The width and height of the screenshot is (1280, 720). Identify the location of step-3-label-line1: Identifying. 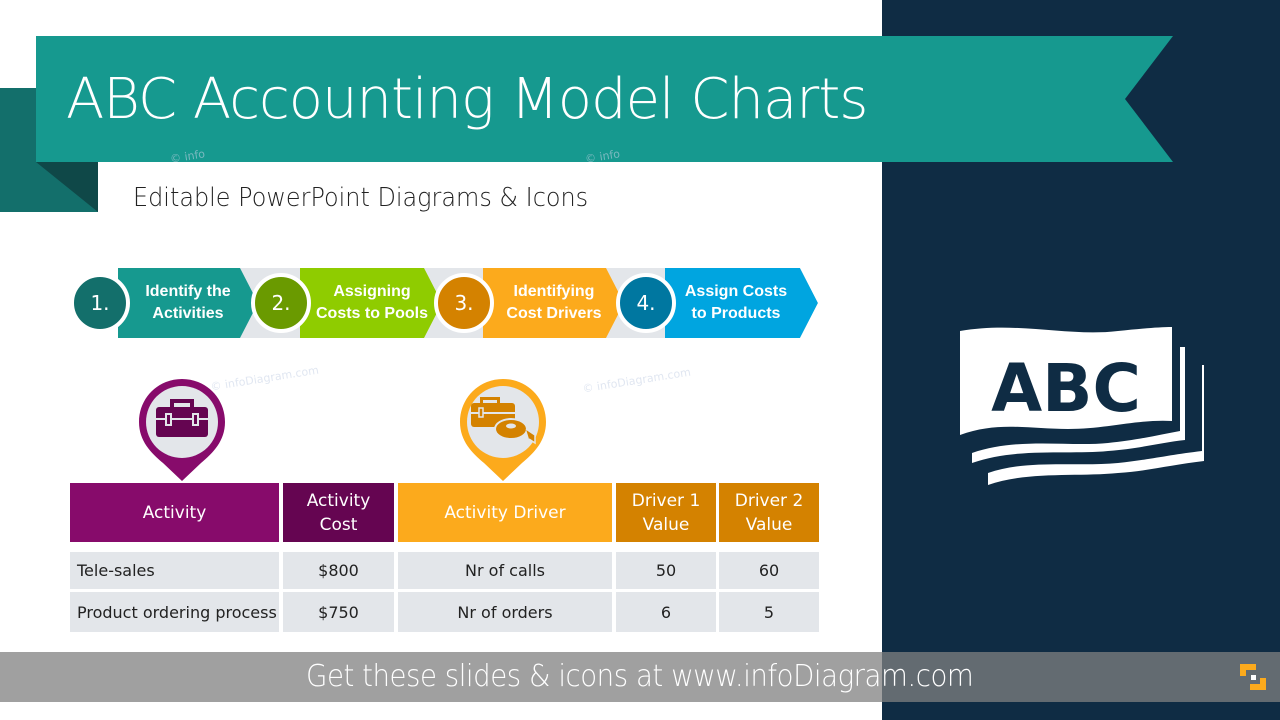
(554, 291).